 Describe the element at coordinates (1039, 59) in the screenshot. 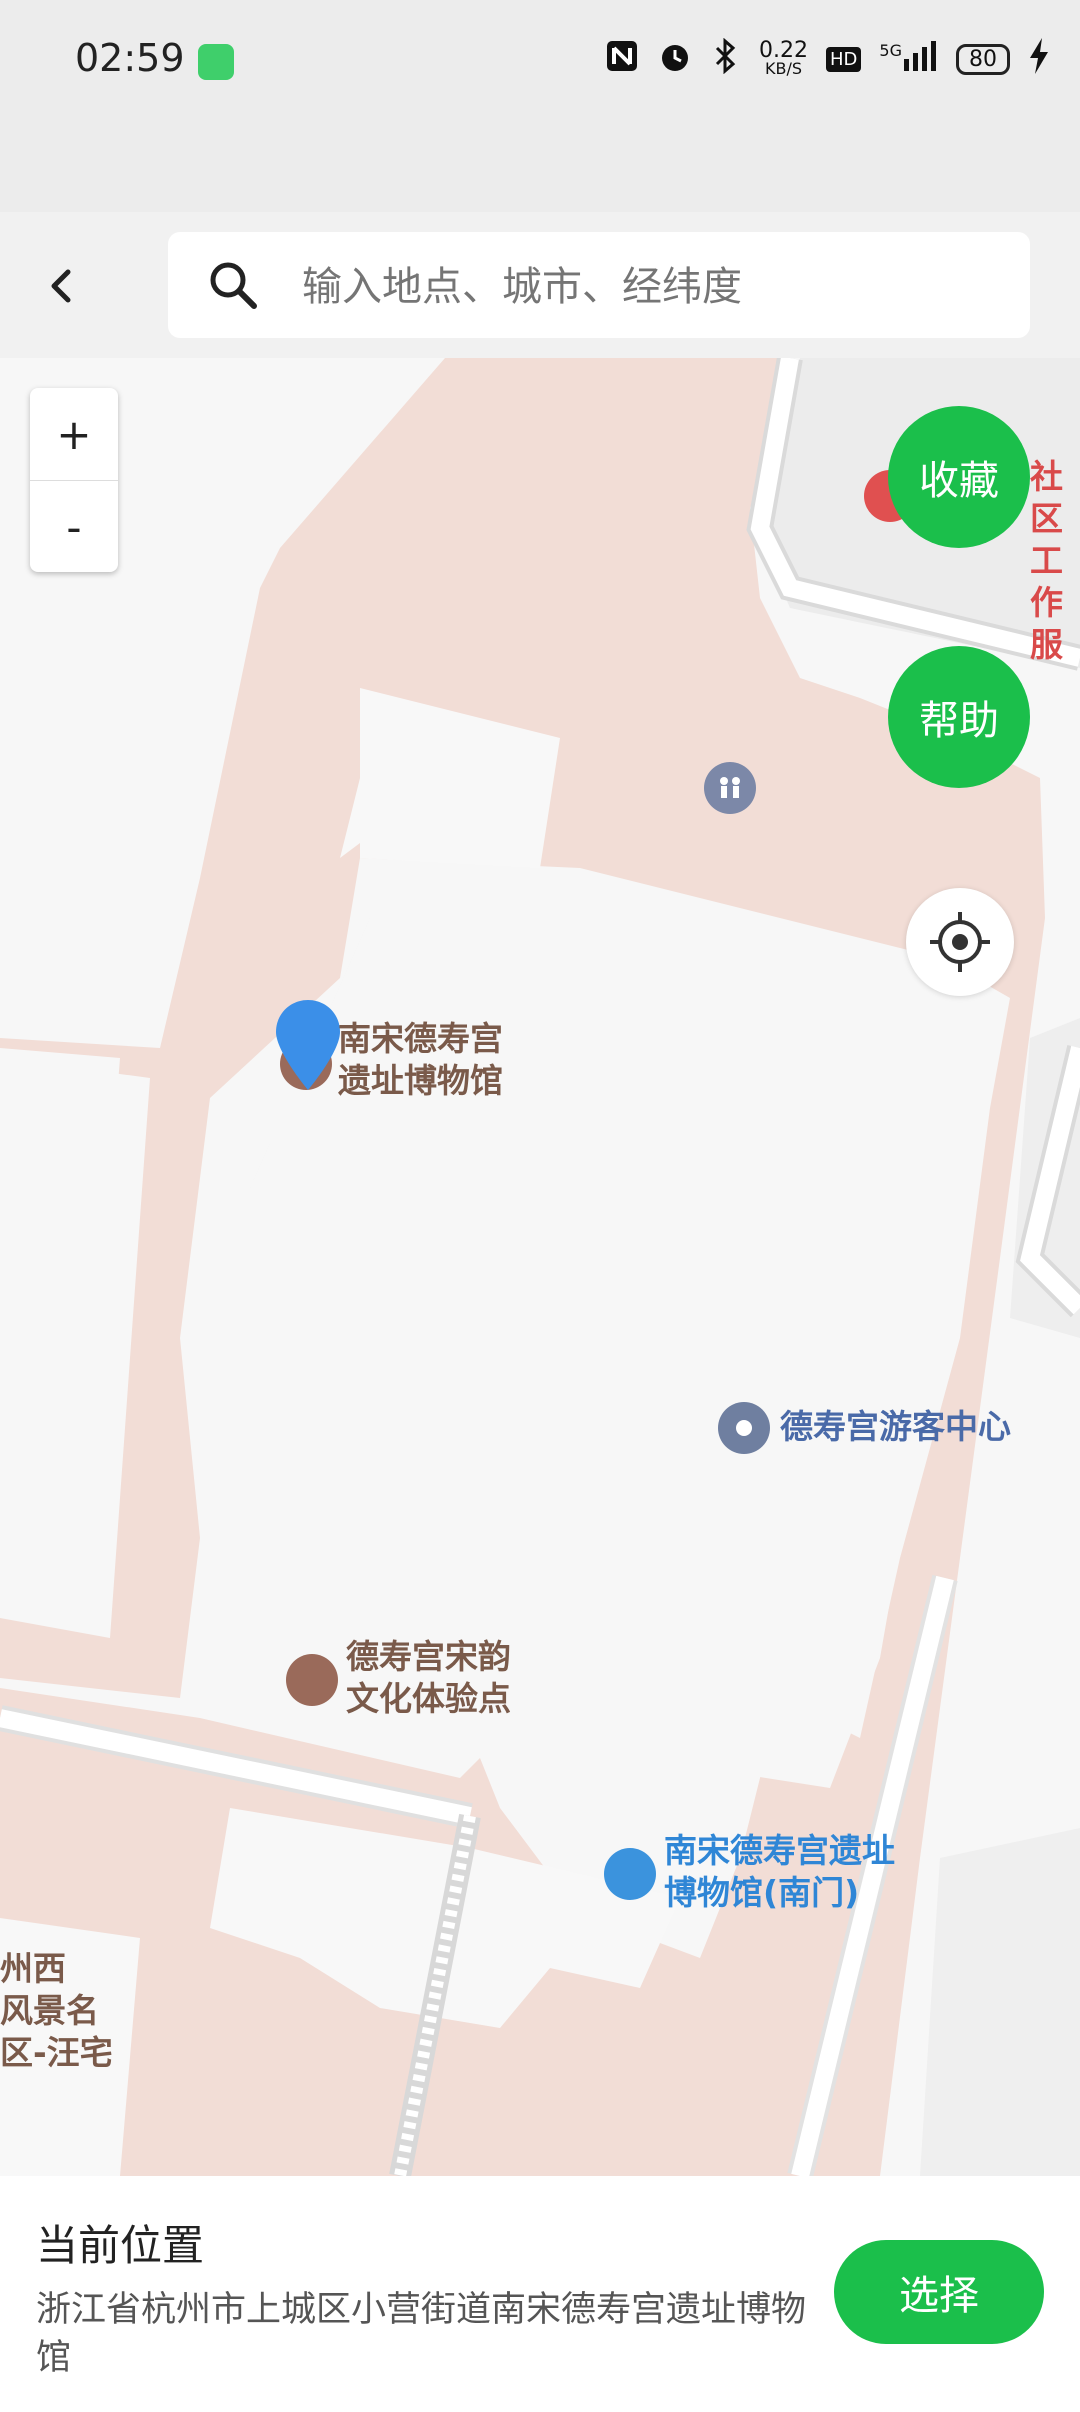

I see `charging-icon` at that location.